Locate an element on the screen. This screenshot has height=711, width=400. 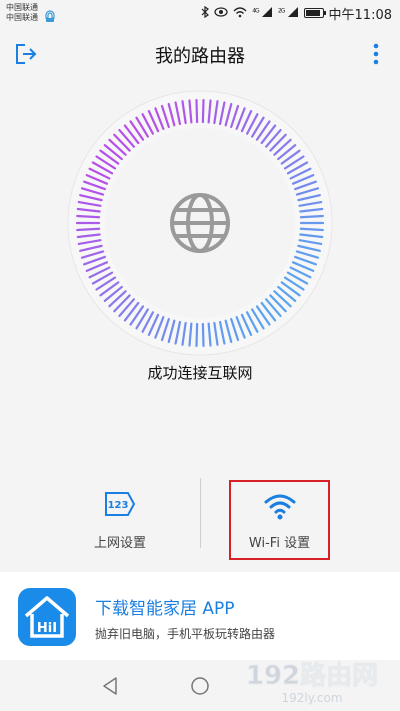
battery-icon is located at coordinates (314, 13).